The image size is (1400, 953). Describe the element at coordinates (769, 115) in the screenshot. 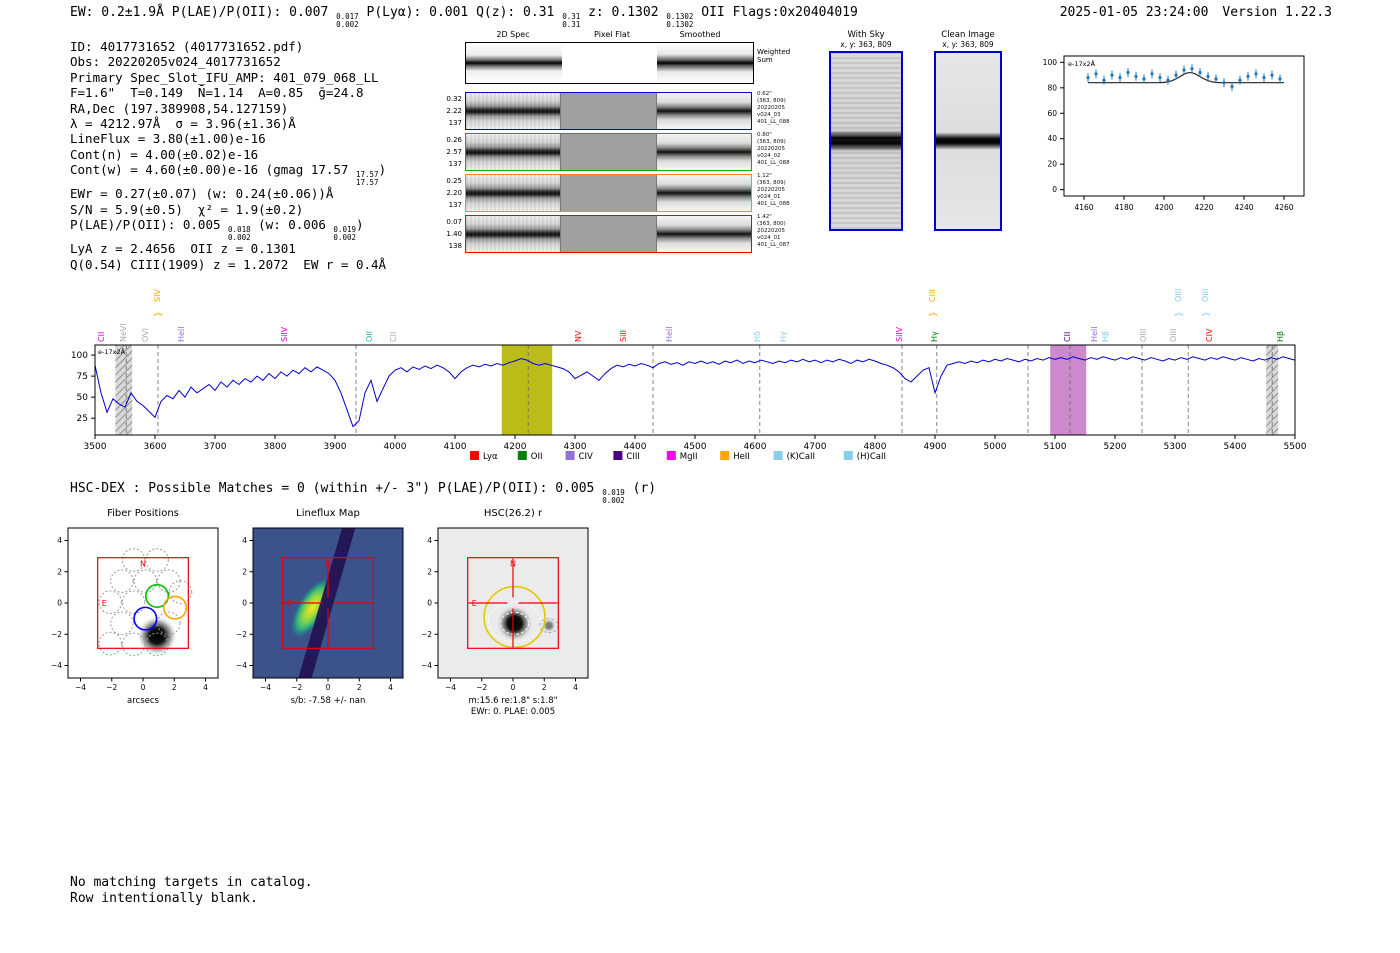

I see `cutout-right-value: v024_03` at that location.